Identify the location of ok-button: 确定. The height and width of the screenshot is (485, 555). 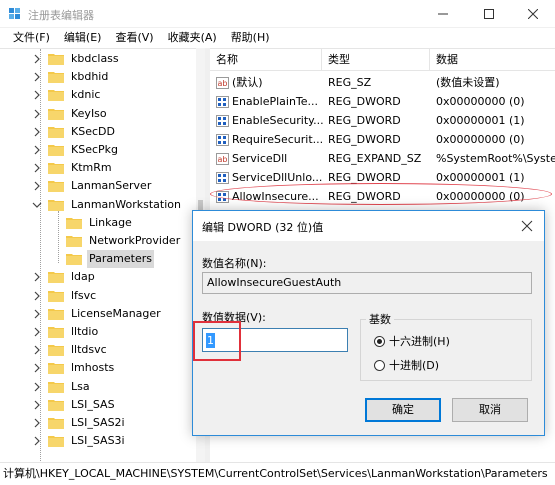
(403, 410).